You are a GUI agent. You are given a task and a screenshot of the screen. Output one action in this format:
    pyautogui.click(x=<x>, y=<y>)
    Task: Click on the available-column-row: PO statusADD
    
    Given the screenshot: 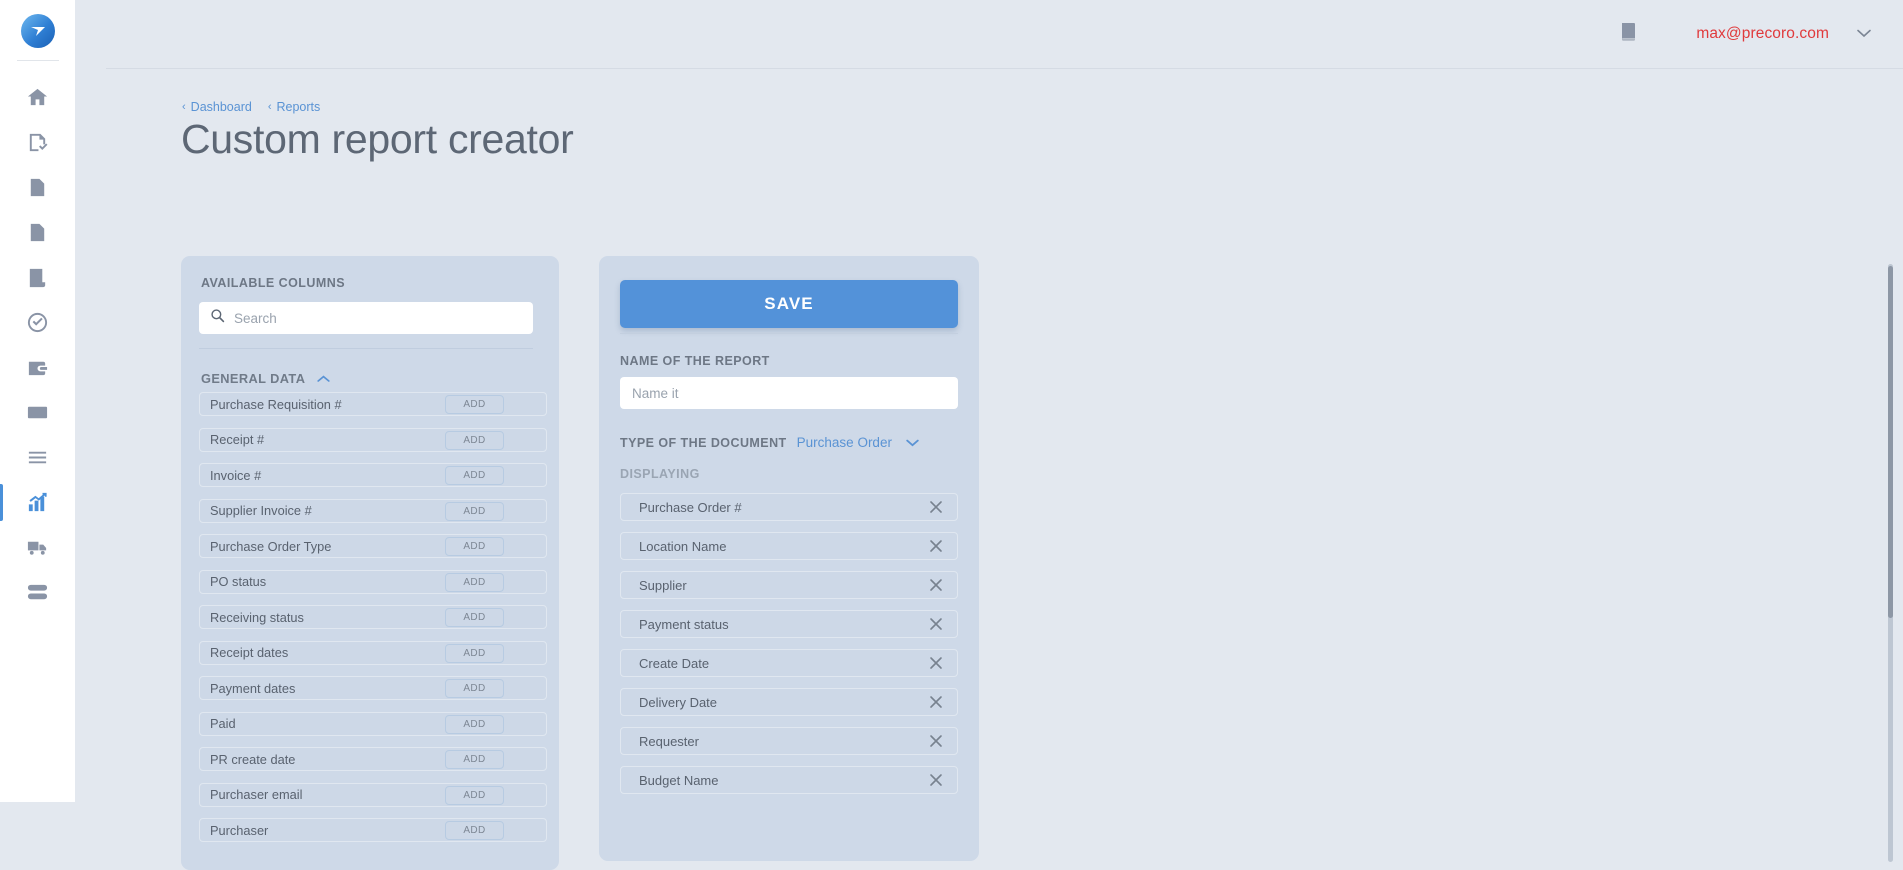 What is the action you would take?
    pyautogui.click(x=373, y=582)
    